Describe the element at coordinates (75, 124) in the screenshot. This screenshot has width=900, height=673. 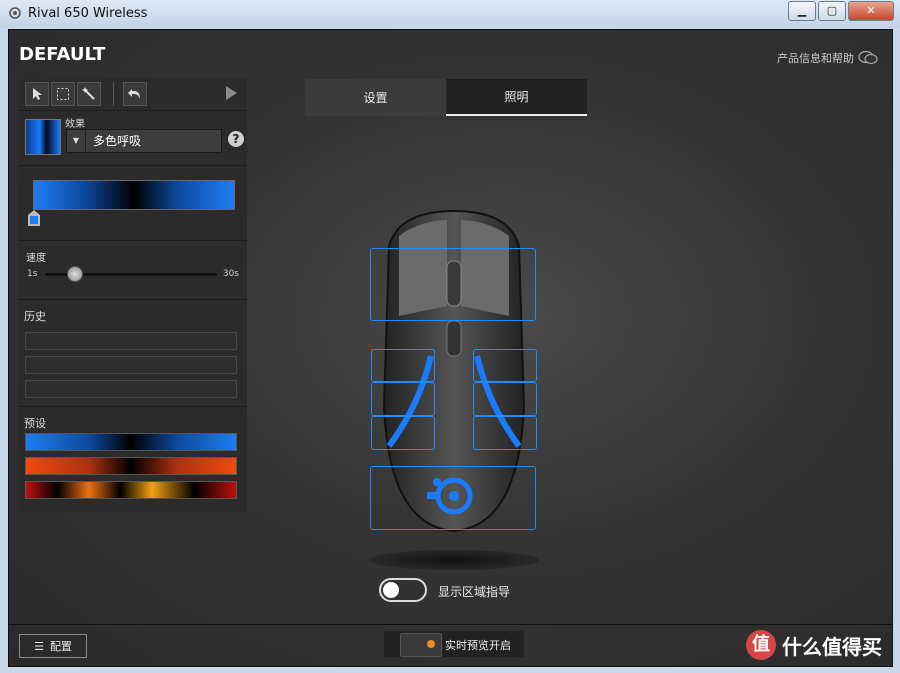
I see `effect-label: 效果` at that location.